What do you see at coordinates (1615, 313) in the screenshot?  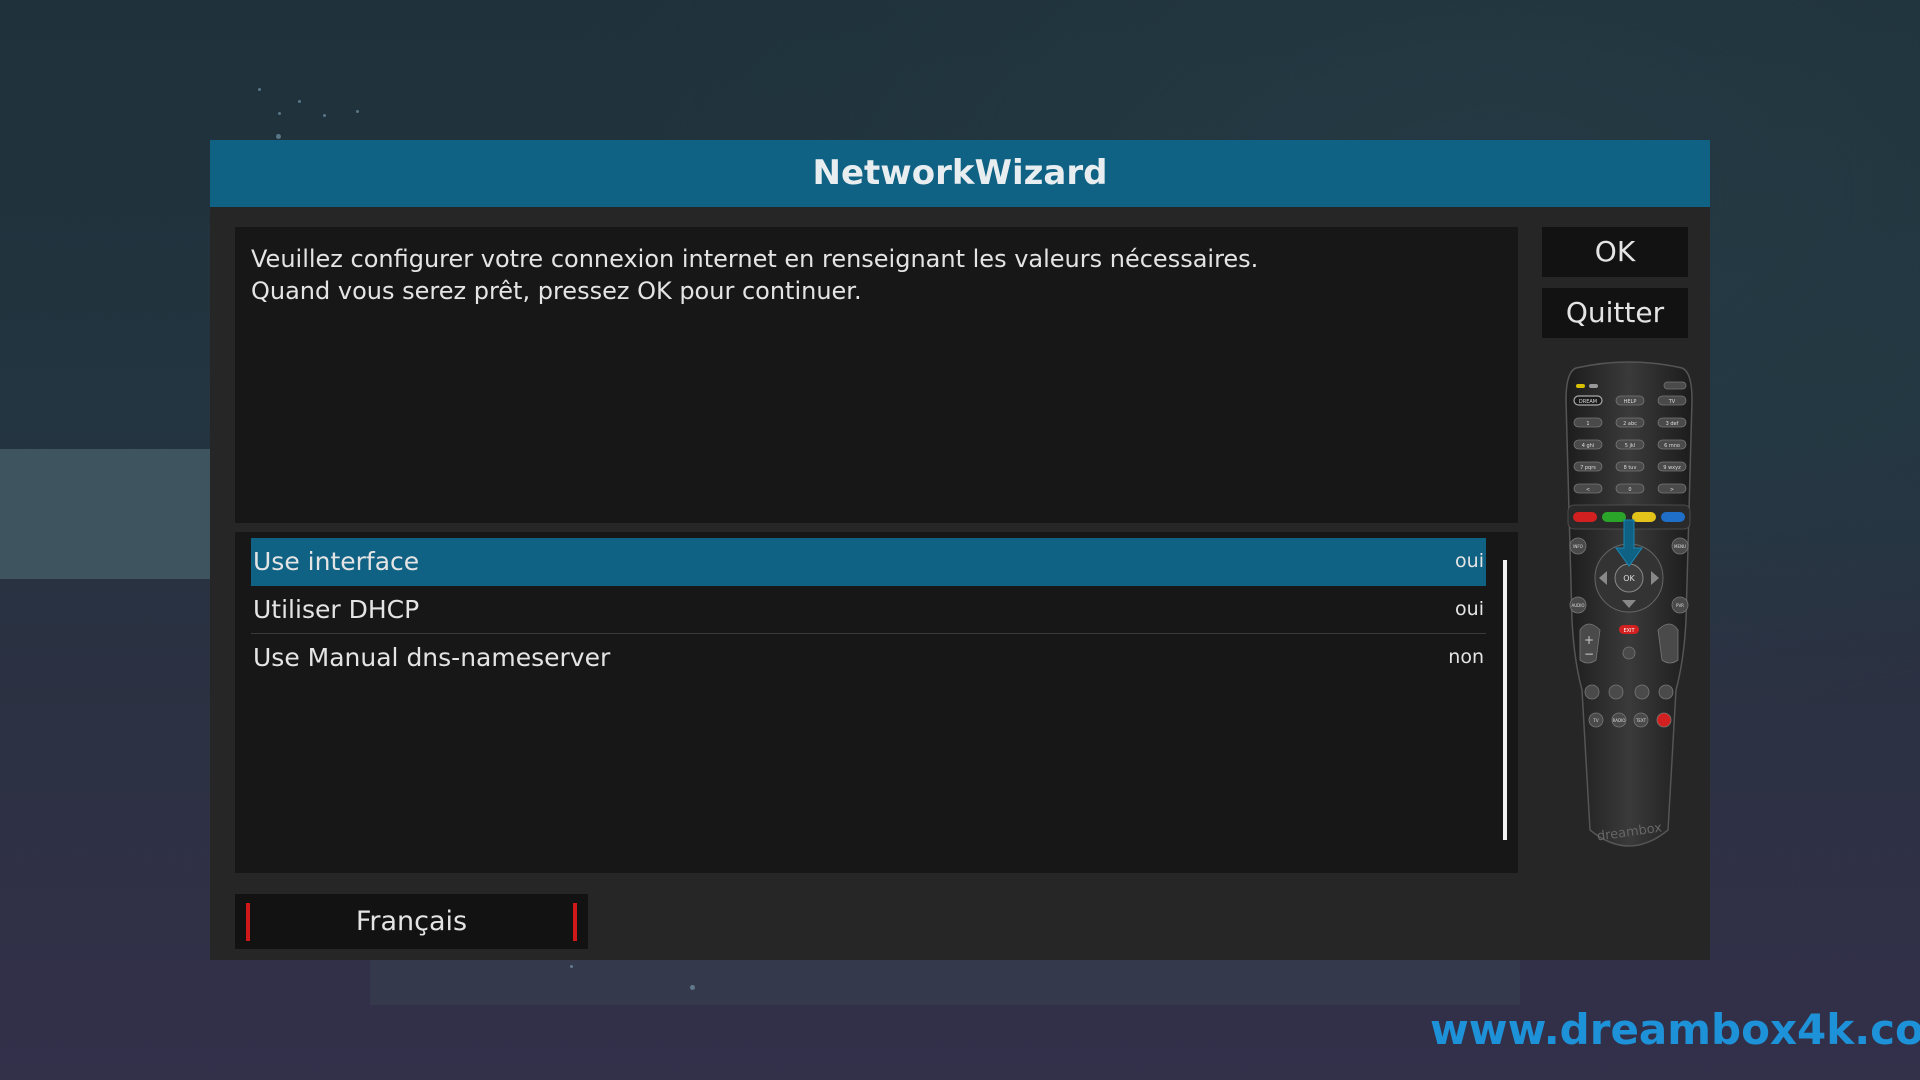 I see `quit-button: Quitter` at bounding box center [1615, 313].